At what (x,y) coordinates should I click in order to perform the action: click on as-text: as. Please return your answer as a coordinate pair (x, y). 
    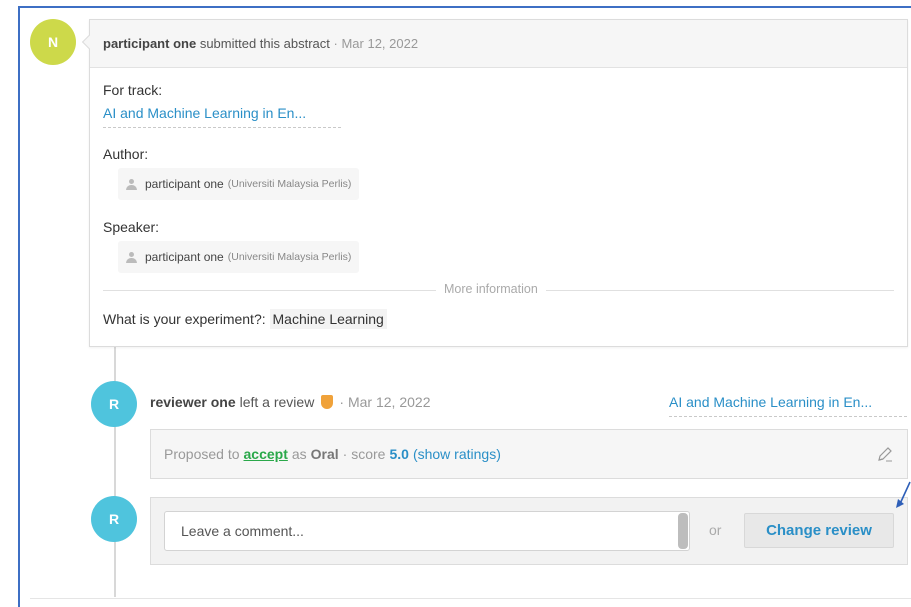
    Looking at the image, I should click on (299, 454).